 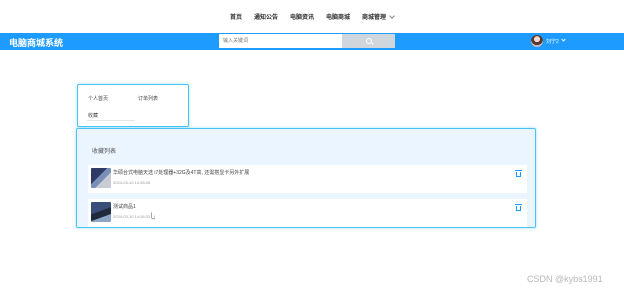 I want to click on header-bar: 电脑商城系统 刘宁2, so click(x=312, y=41).